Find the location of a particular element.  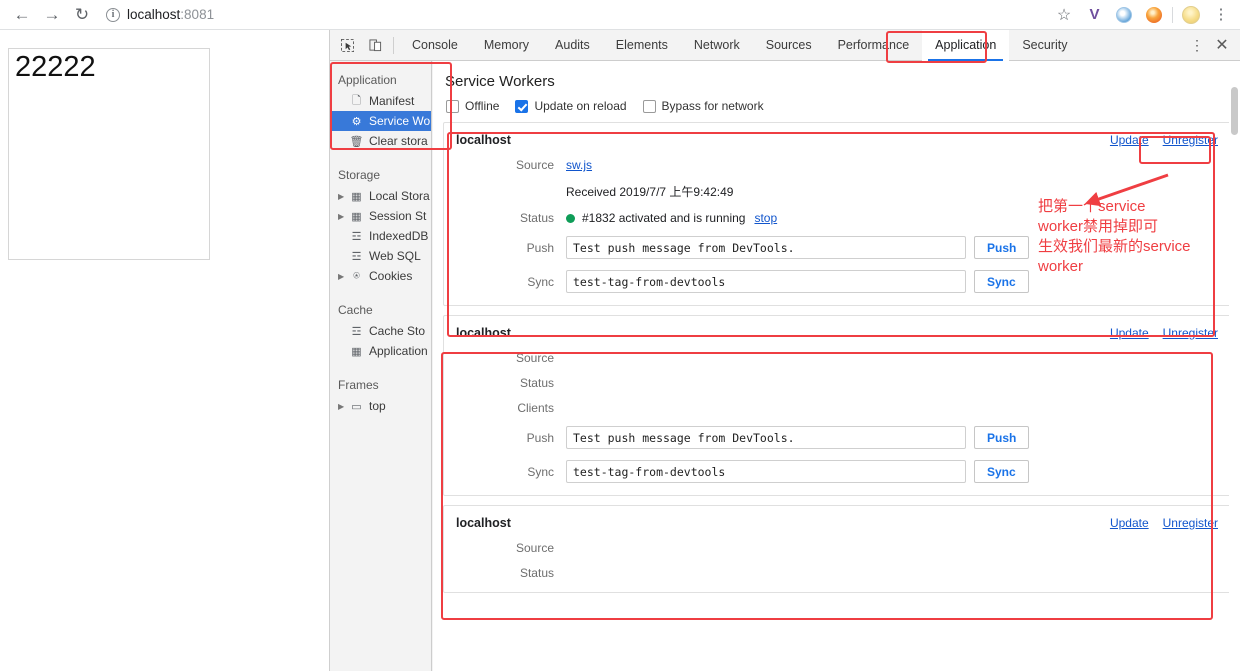

devtools-scrollbar-thumb is located at coordinates (1234, 111).